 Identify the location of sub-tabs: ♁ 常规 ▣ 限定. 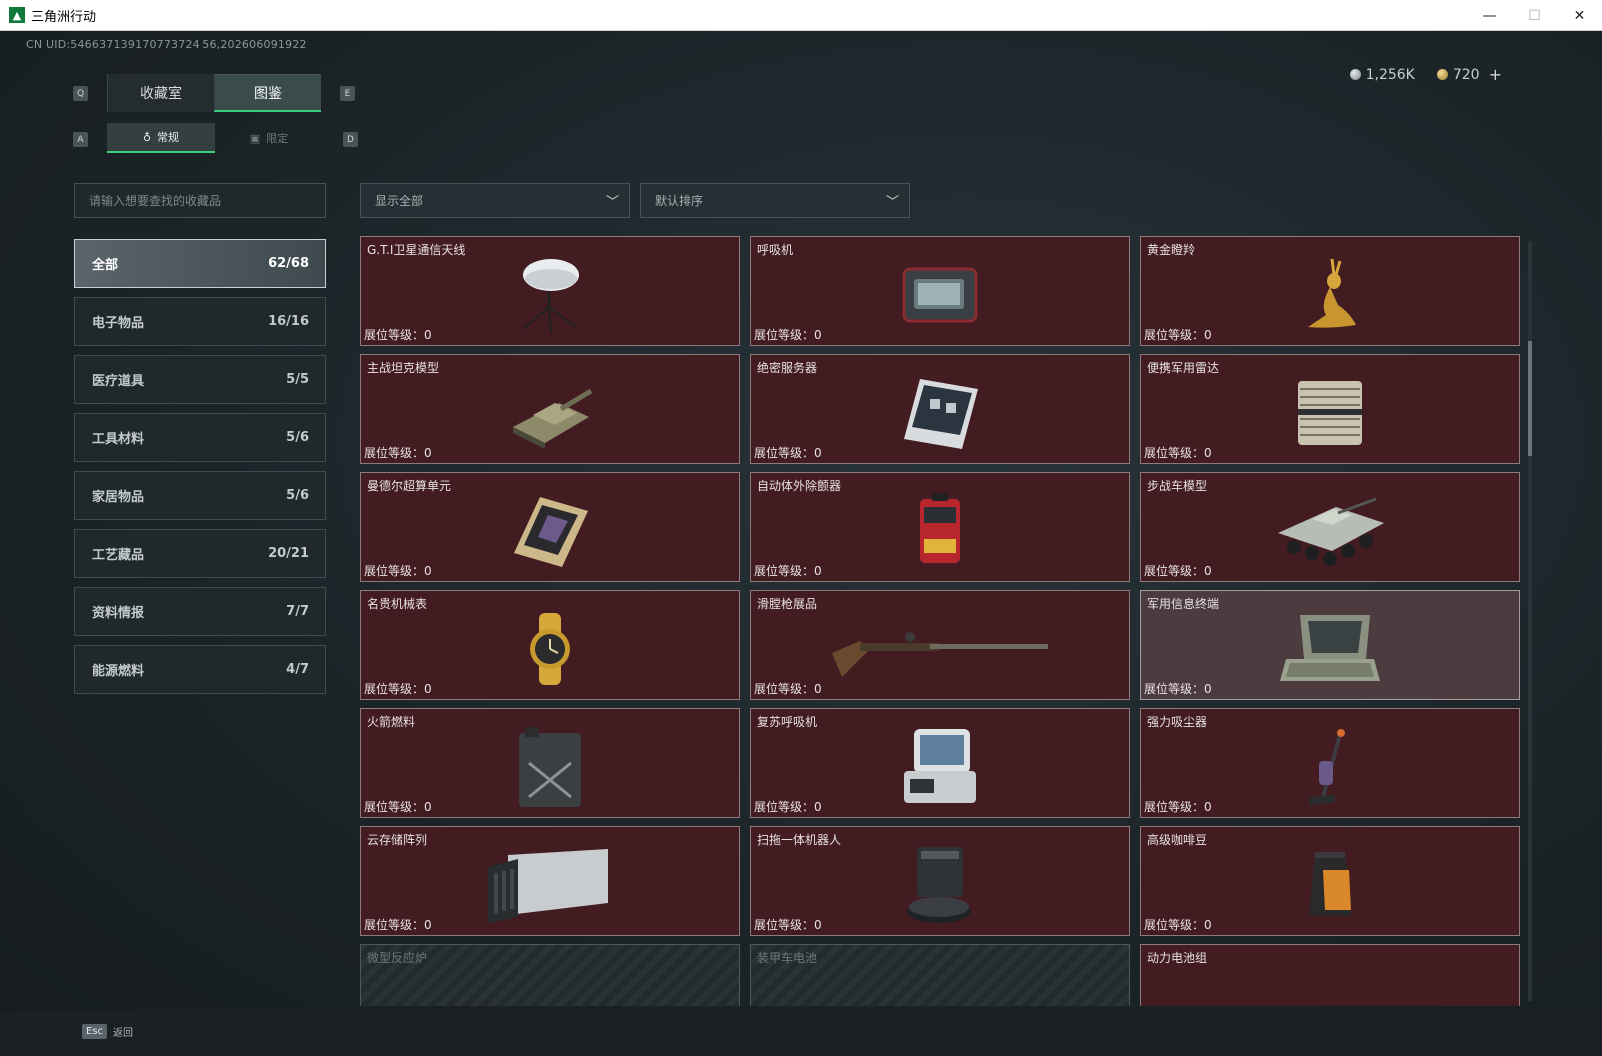
(215, 138).